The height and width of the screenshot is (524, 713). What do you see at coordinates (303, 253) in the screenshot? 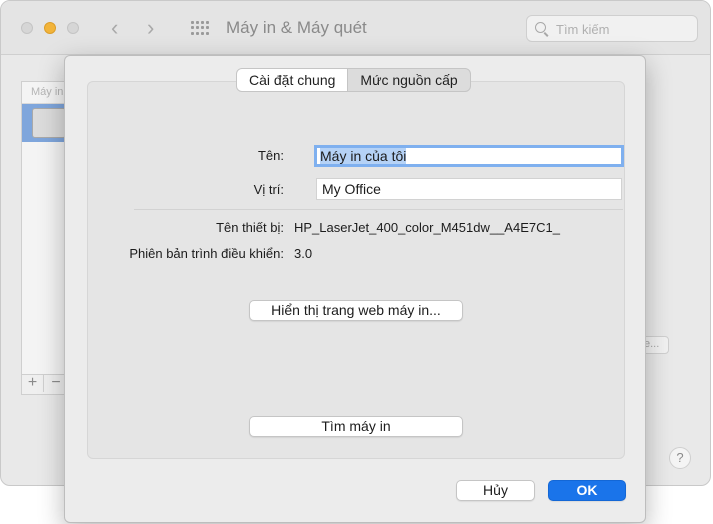
I see `driver-version-value: 3.0` at bounding box center [303, 253].